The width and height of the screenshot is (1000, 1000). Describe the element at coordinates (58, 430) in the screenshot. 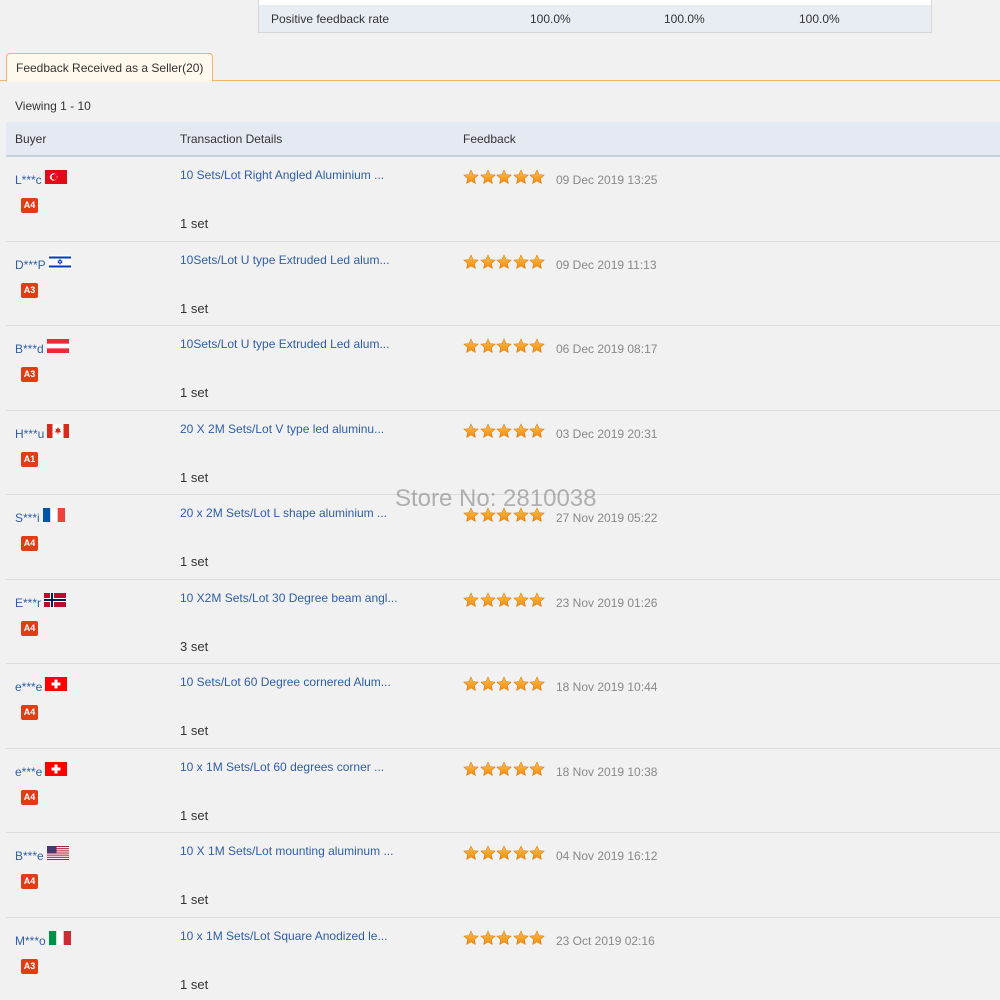

I see `canada-flag-icon` at that location.